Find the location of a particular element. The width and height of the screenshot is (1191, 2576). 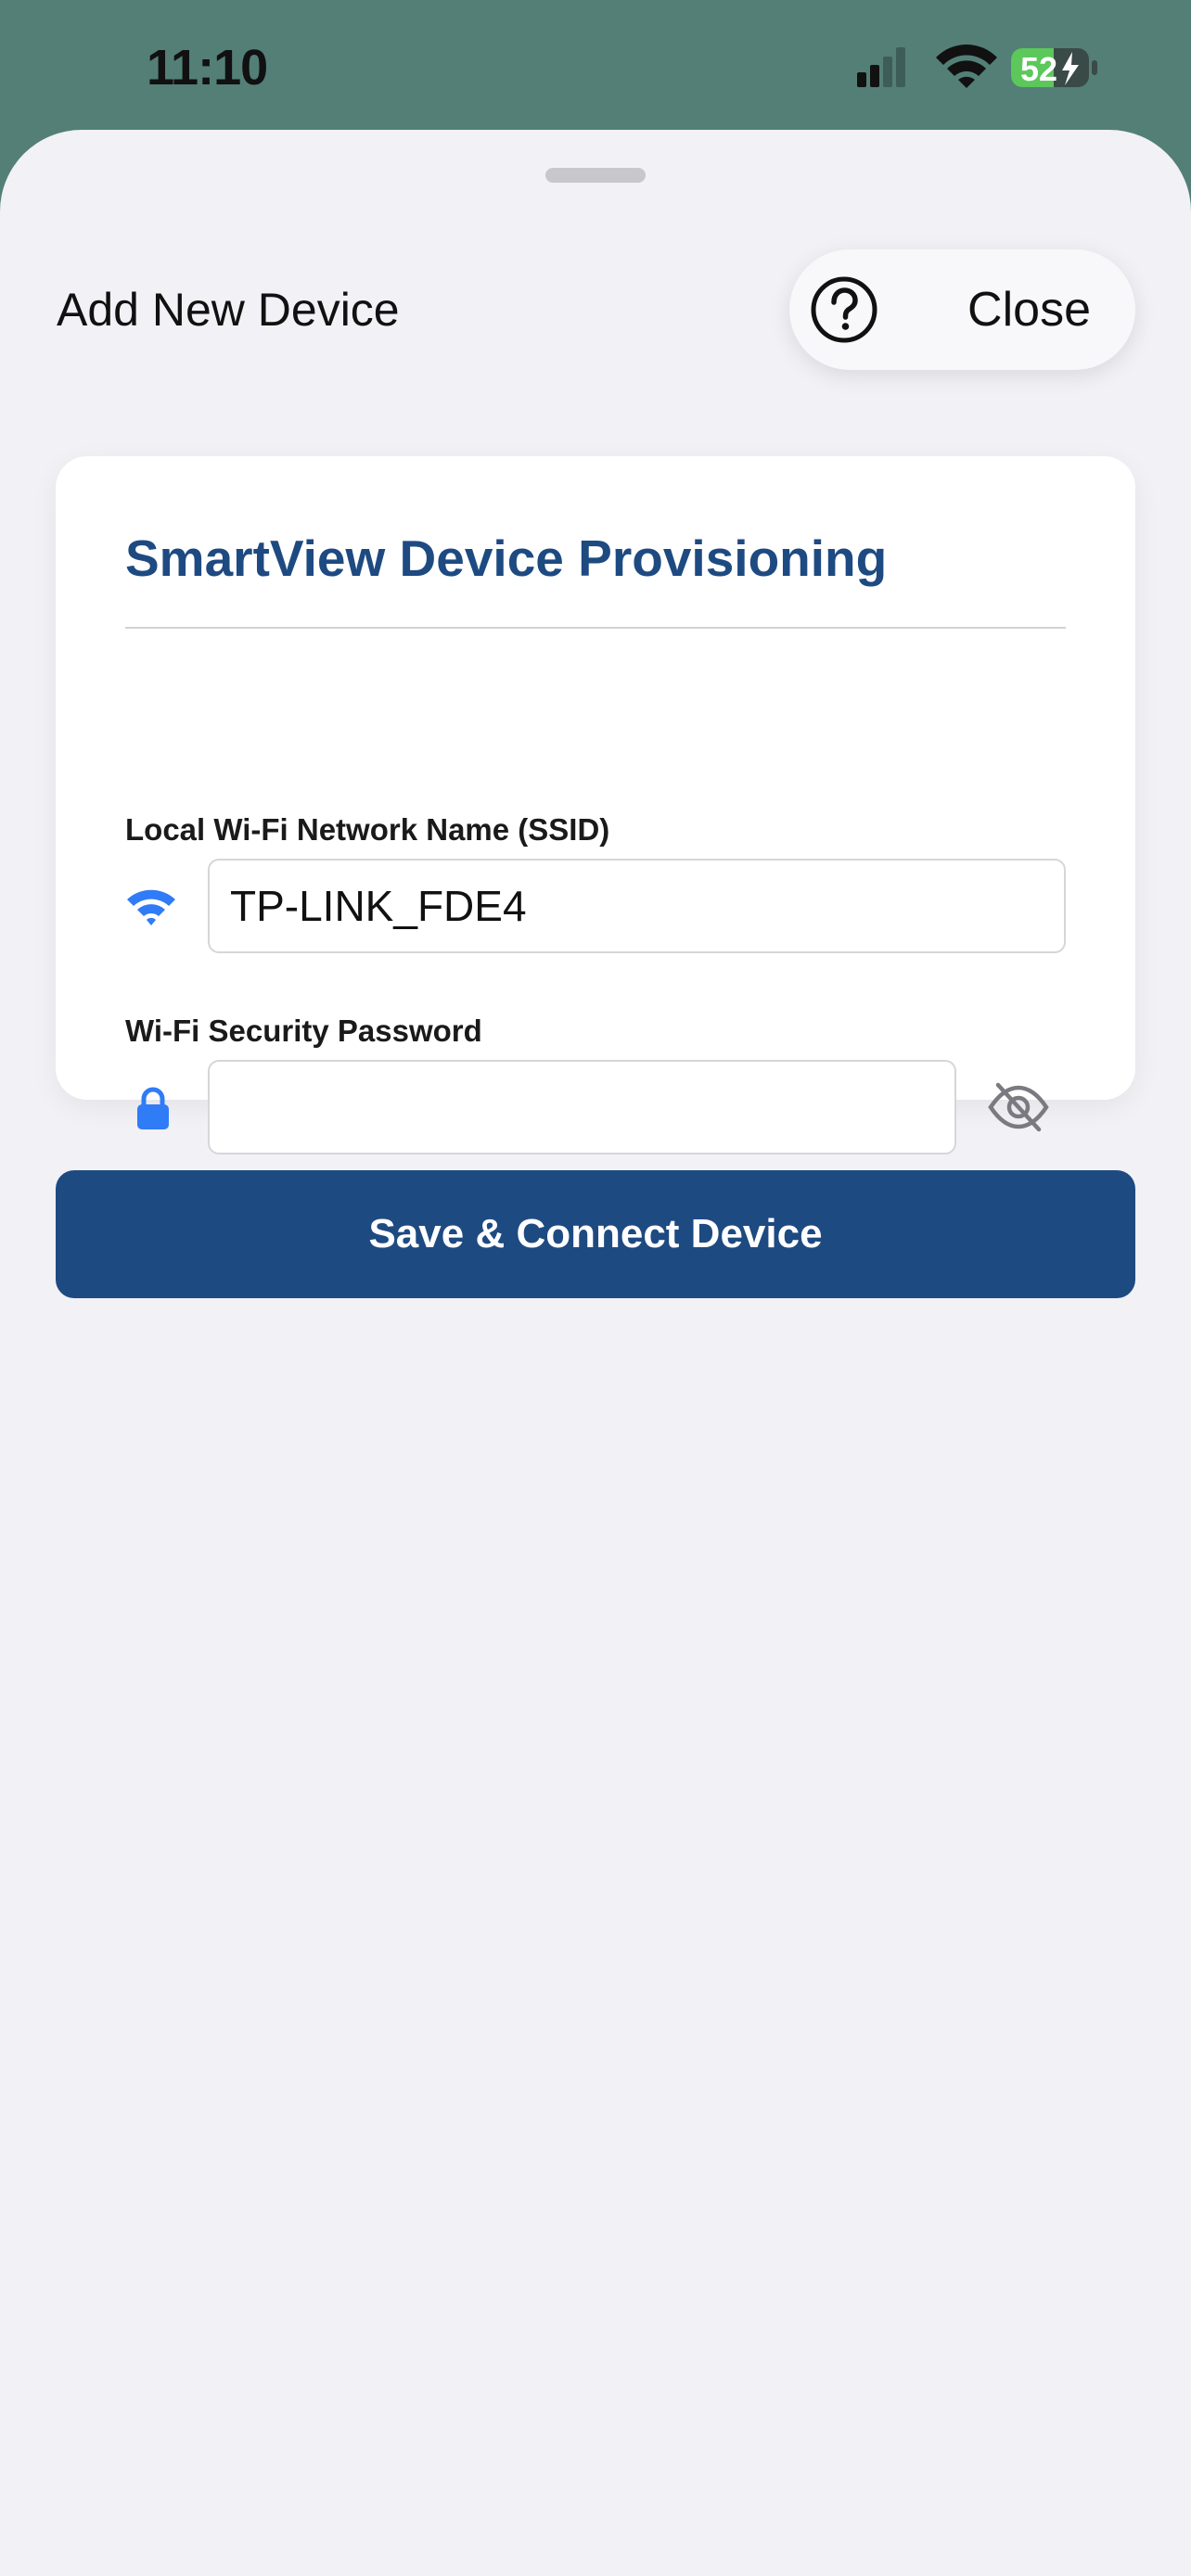

card-heading: SmartView Device Provisioning is located at coordinates (506, 558).